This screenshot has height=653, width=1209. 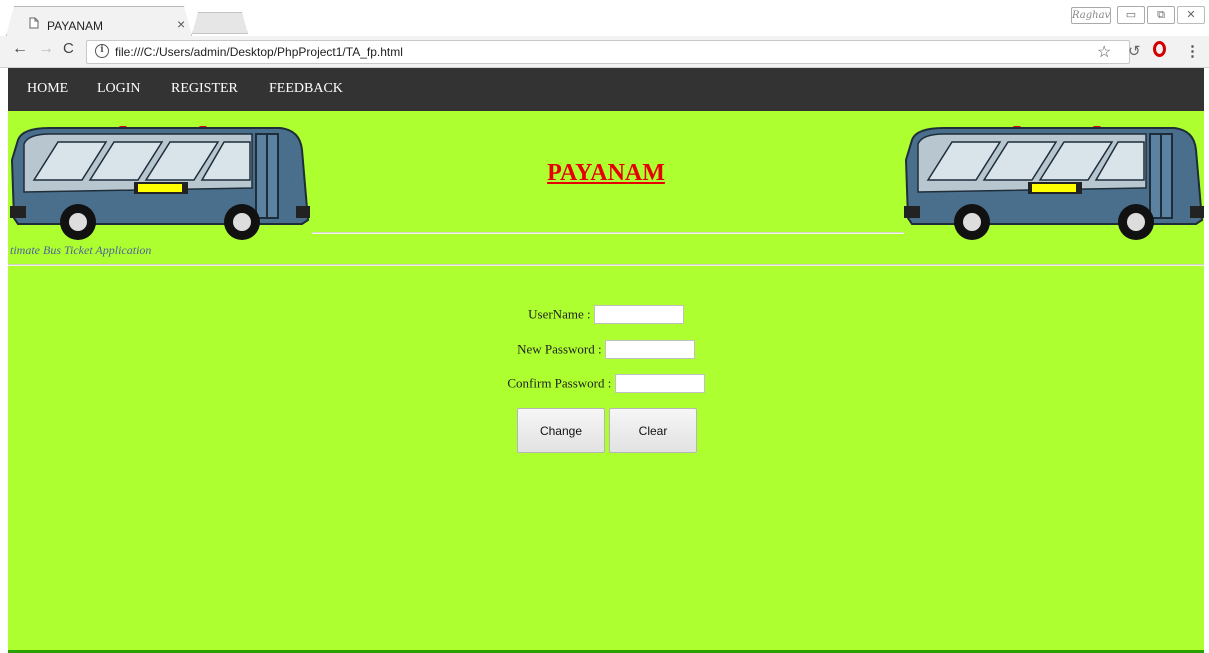 I want to click on minimize-button: ▭, so click(x=1131, y=15).